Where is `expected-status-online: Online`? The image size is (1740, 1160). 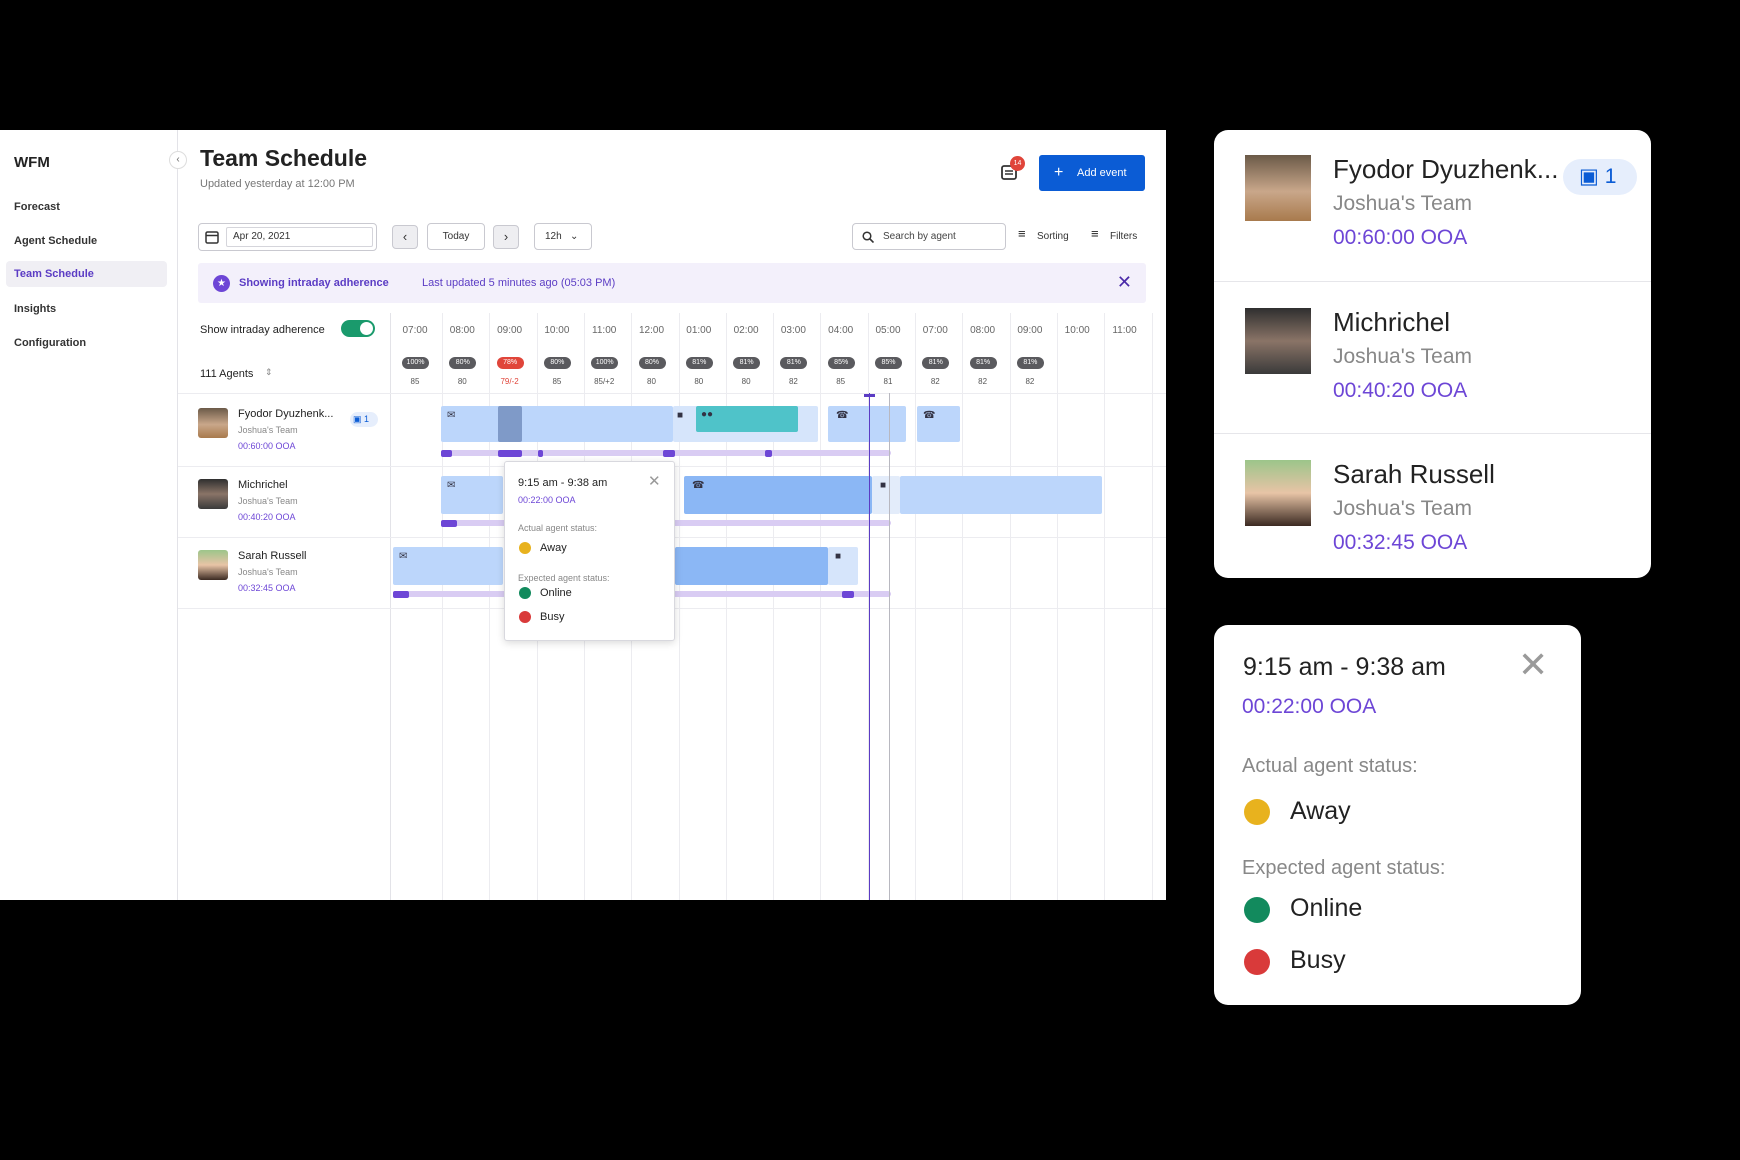 expected-status-online: Online is located at coordinates (556, 593).